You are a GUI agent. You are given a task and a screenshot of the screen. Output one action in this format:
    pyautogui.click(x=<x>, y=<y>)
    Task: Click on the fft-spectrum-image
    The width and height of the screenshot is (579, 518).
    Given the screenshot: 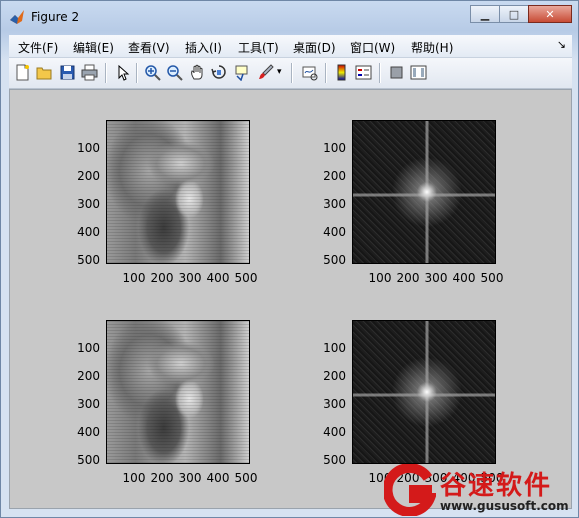 What is the action you would take?
    pyautogui.click(x=424, y=192)
    